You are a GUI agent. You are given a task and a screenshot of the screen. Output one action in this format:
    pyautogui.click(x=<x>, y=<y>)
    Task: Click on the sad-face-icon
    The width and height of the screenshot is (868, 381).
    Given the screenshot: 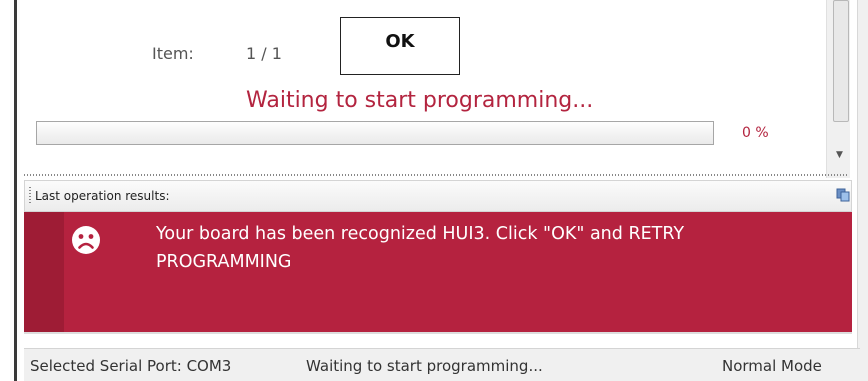 What is the action you would take?
    pyautogui.click(x=86, y=240)
    